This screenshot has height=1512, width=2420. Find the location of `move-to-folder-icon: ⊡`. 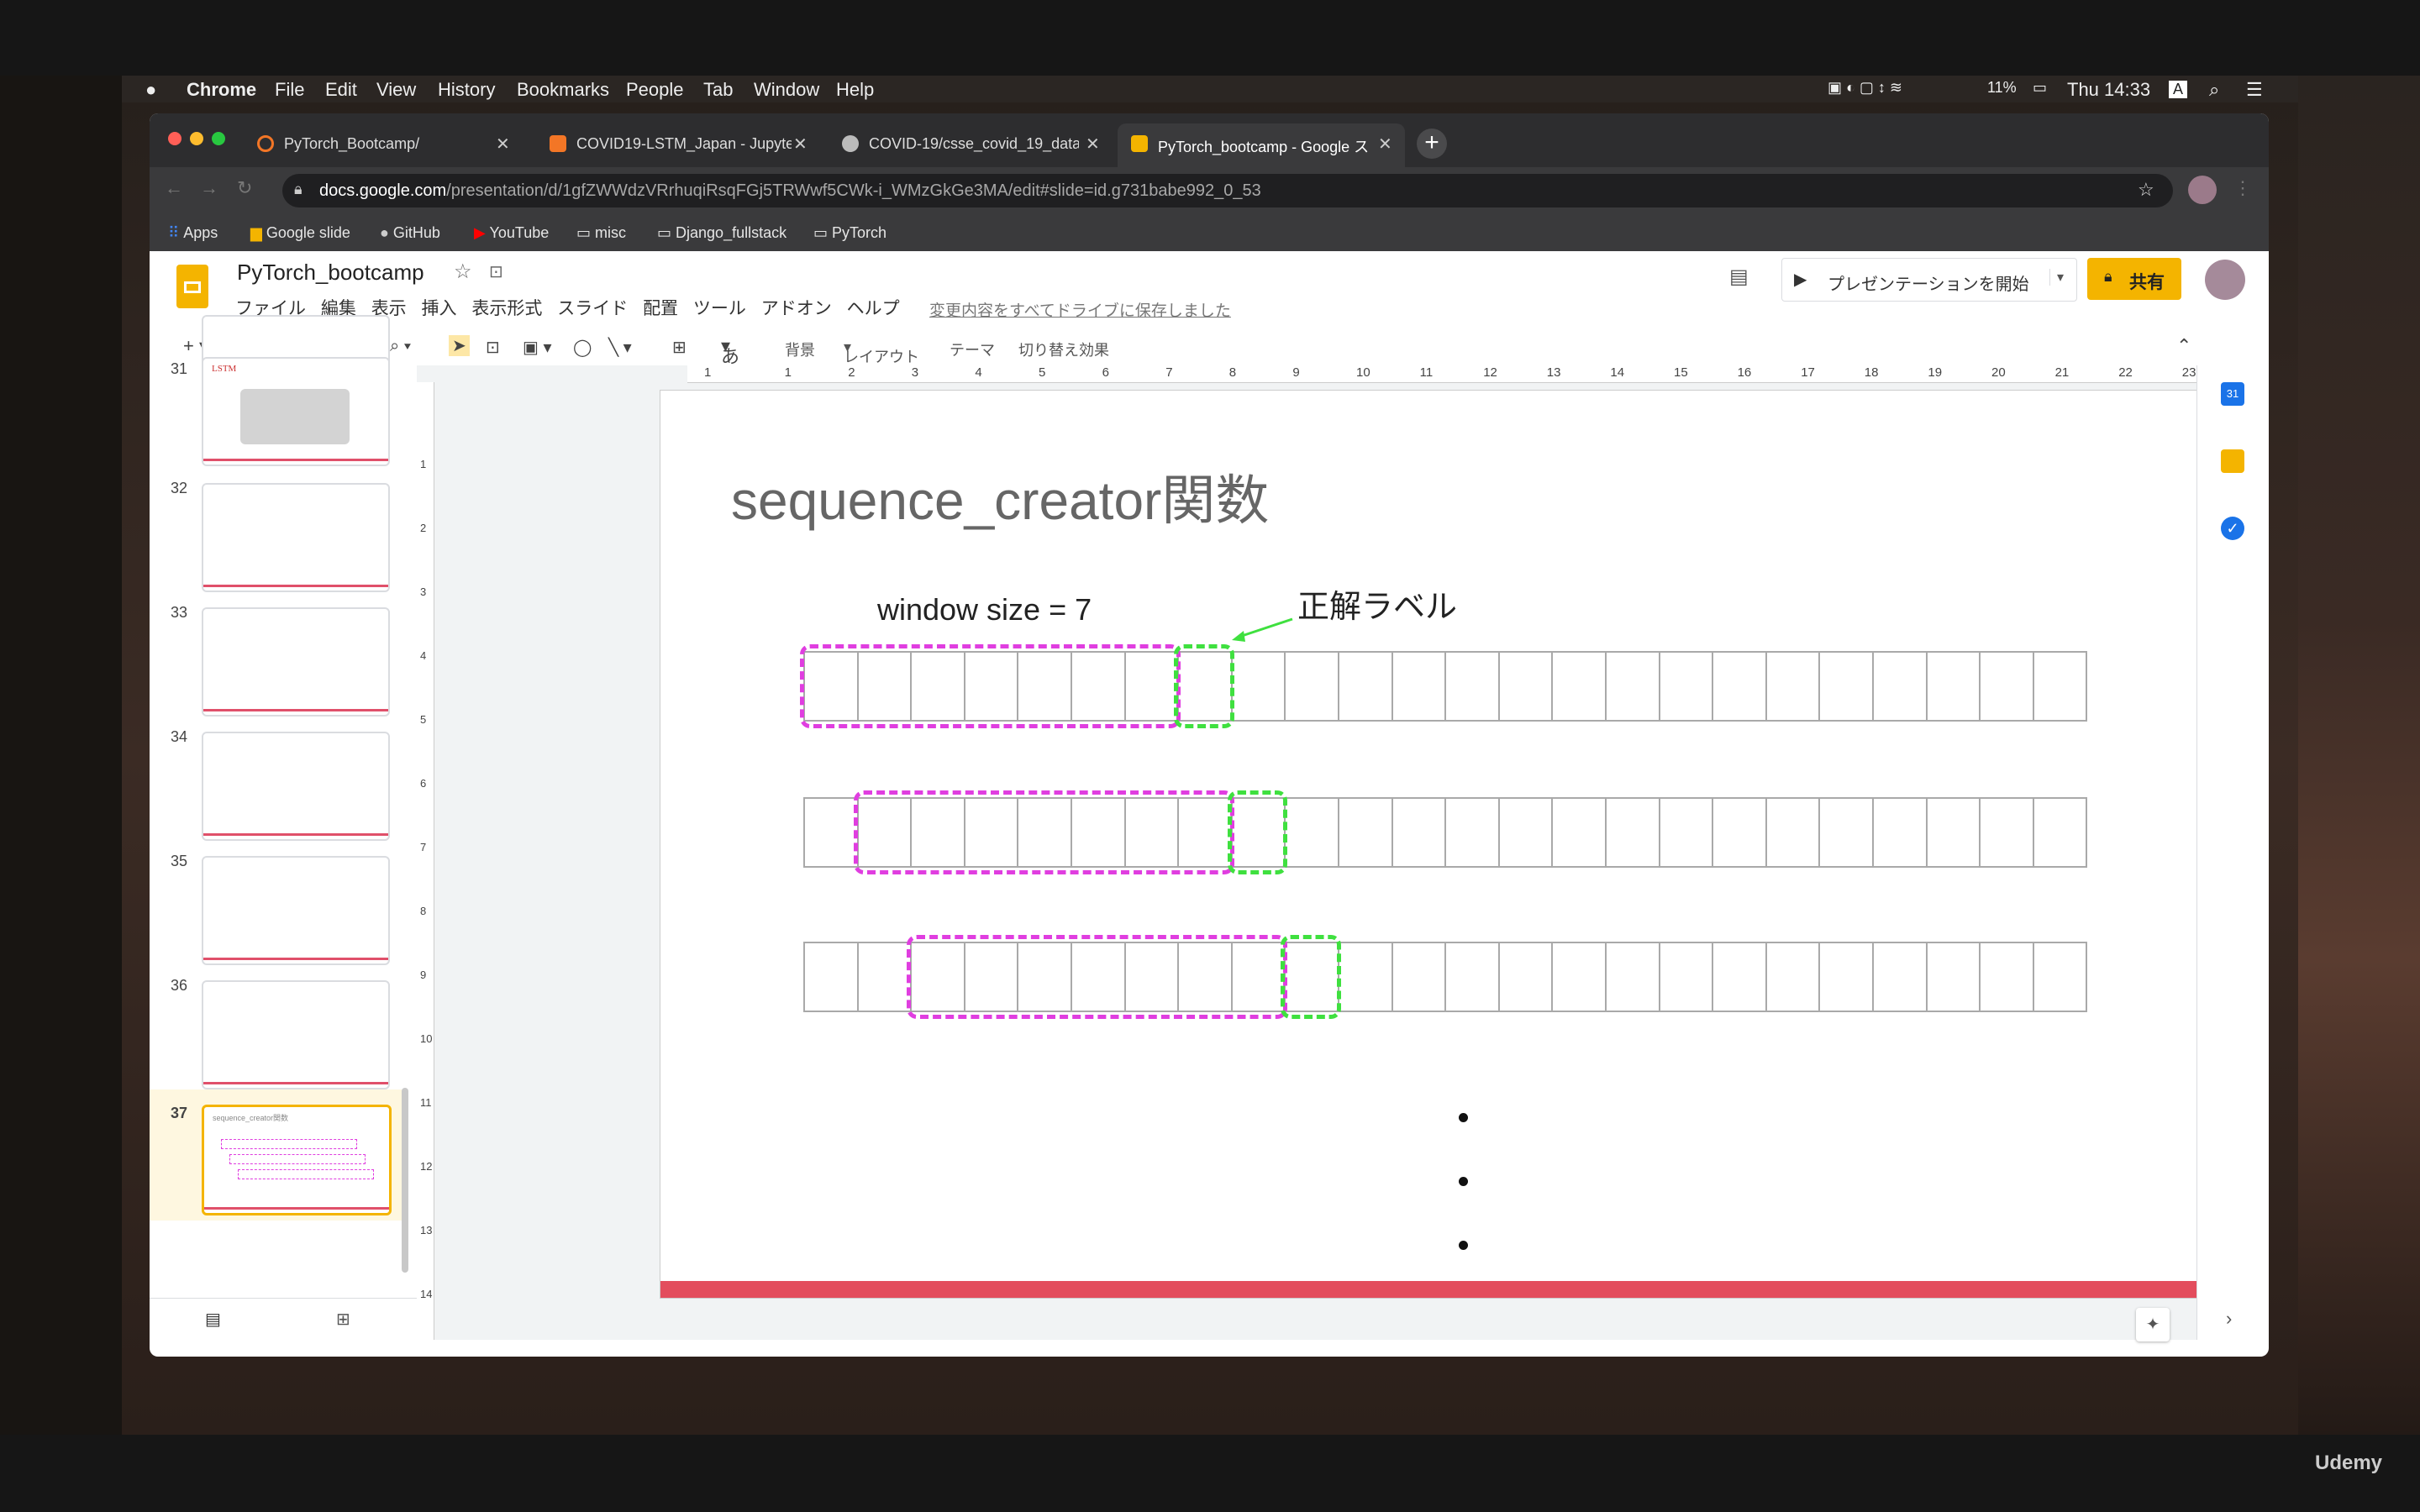

move-to-folder-icon: ⊡ is located at coordinates (496, 271).